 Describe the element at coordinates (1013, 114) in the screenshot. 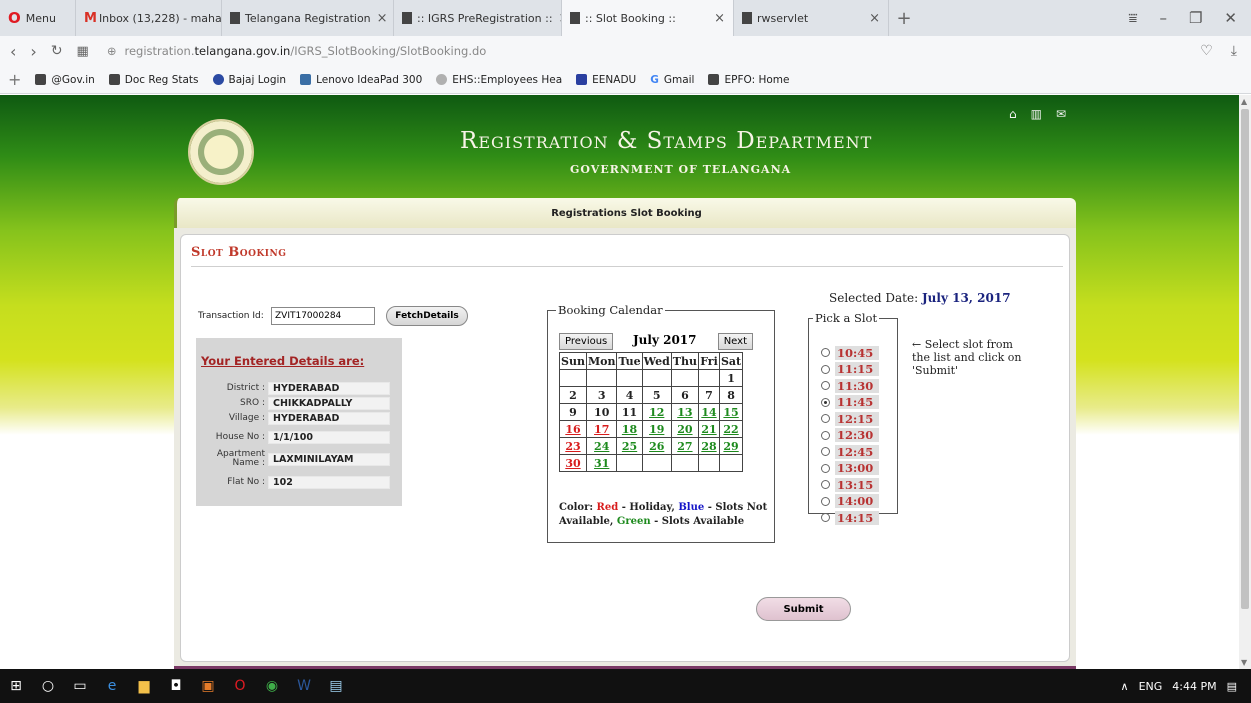

I see `home-icon: ⌂` at that location.